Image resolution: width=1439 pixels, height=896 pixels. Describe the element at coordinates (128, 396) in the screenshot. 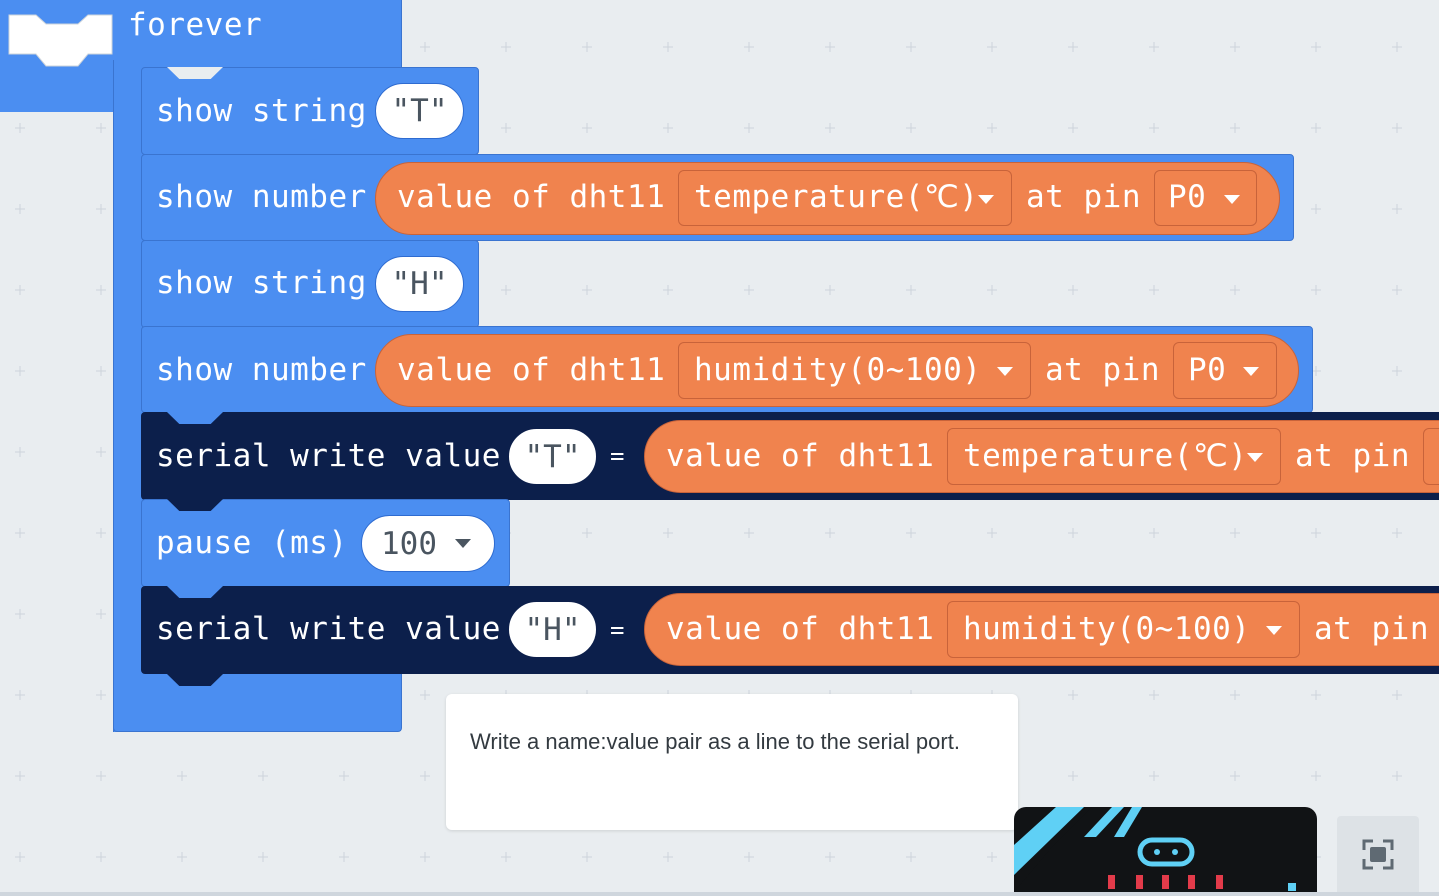

I see `forever-spine` at that location.